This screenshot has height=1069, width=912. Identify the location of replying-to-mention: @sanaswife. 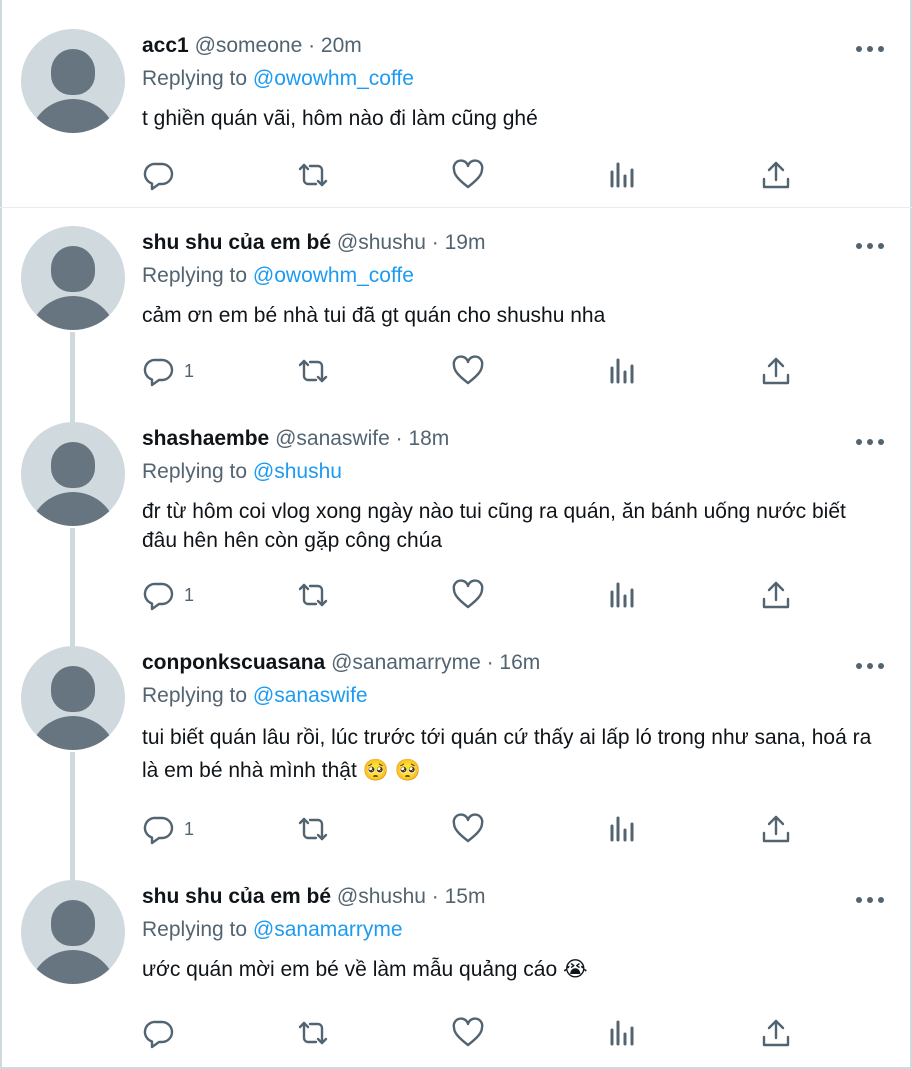
(310, 695).